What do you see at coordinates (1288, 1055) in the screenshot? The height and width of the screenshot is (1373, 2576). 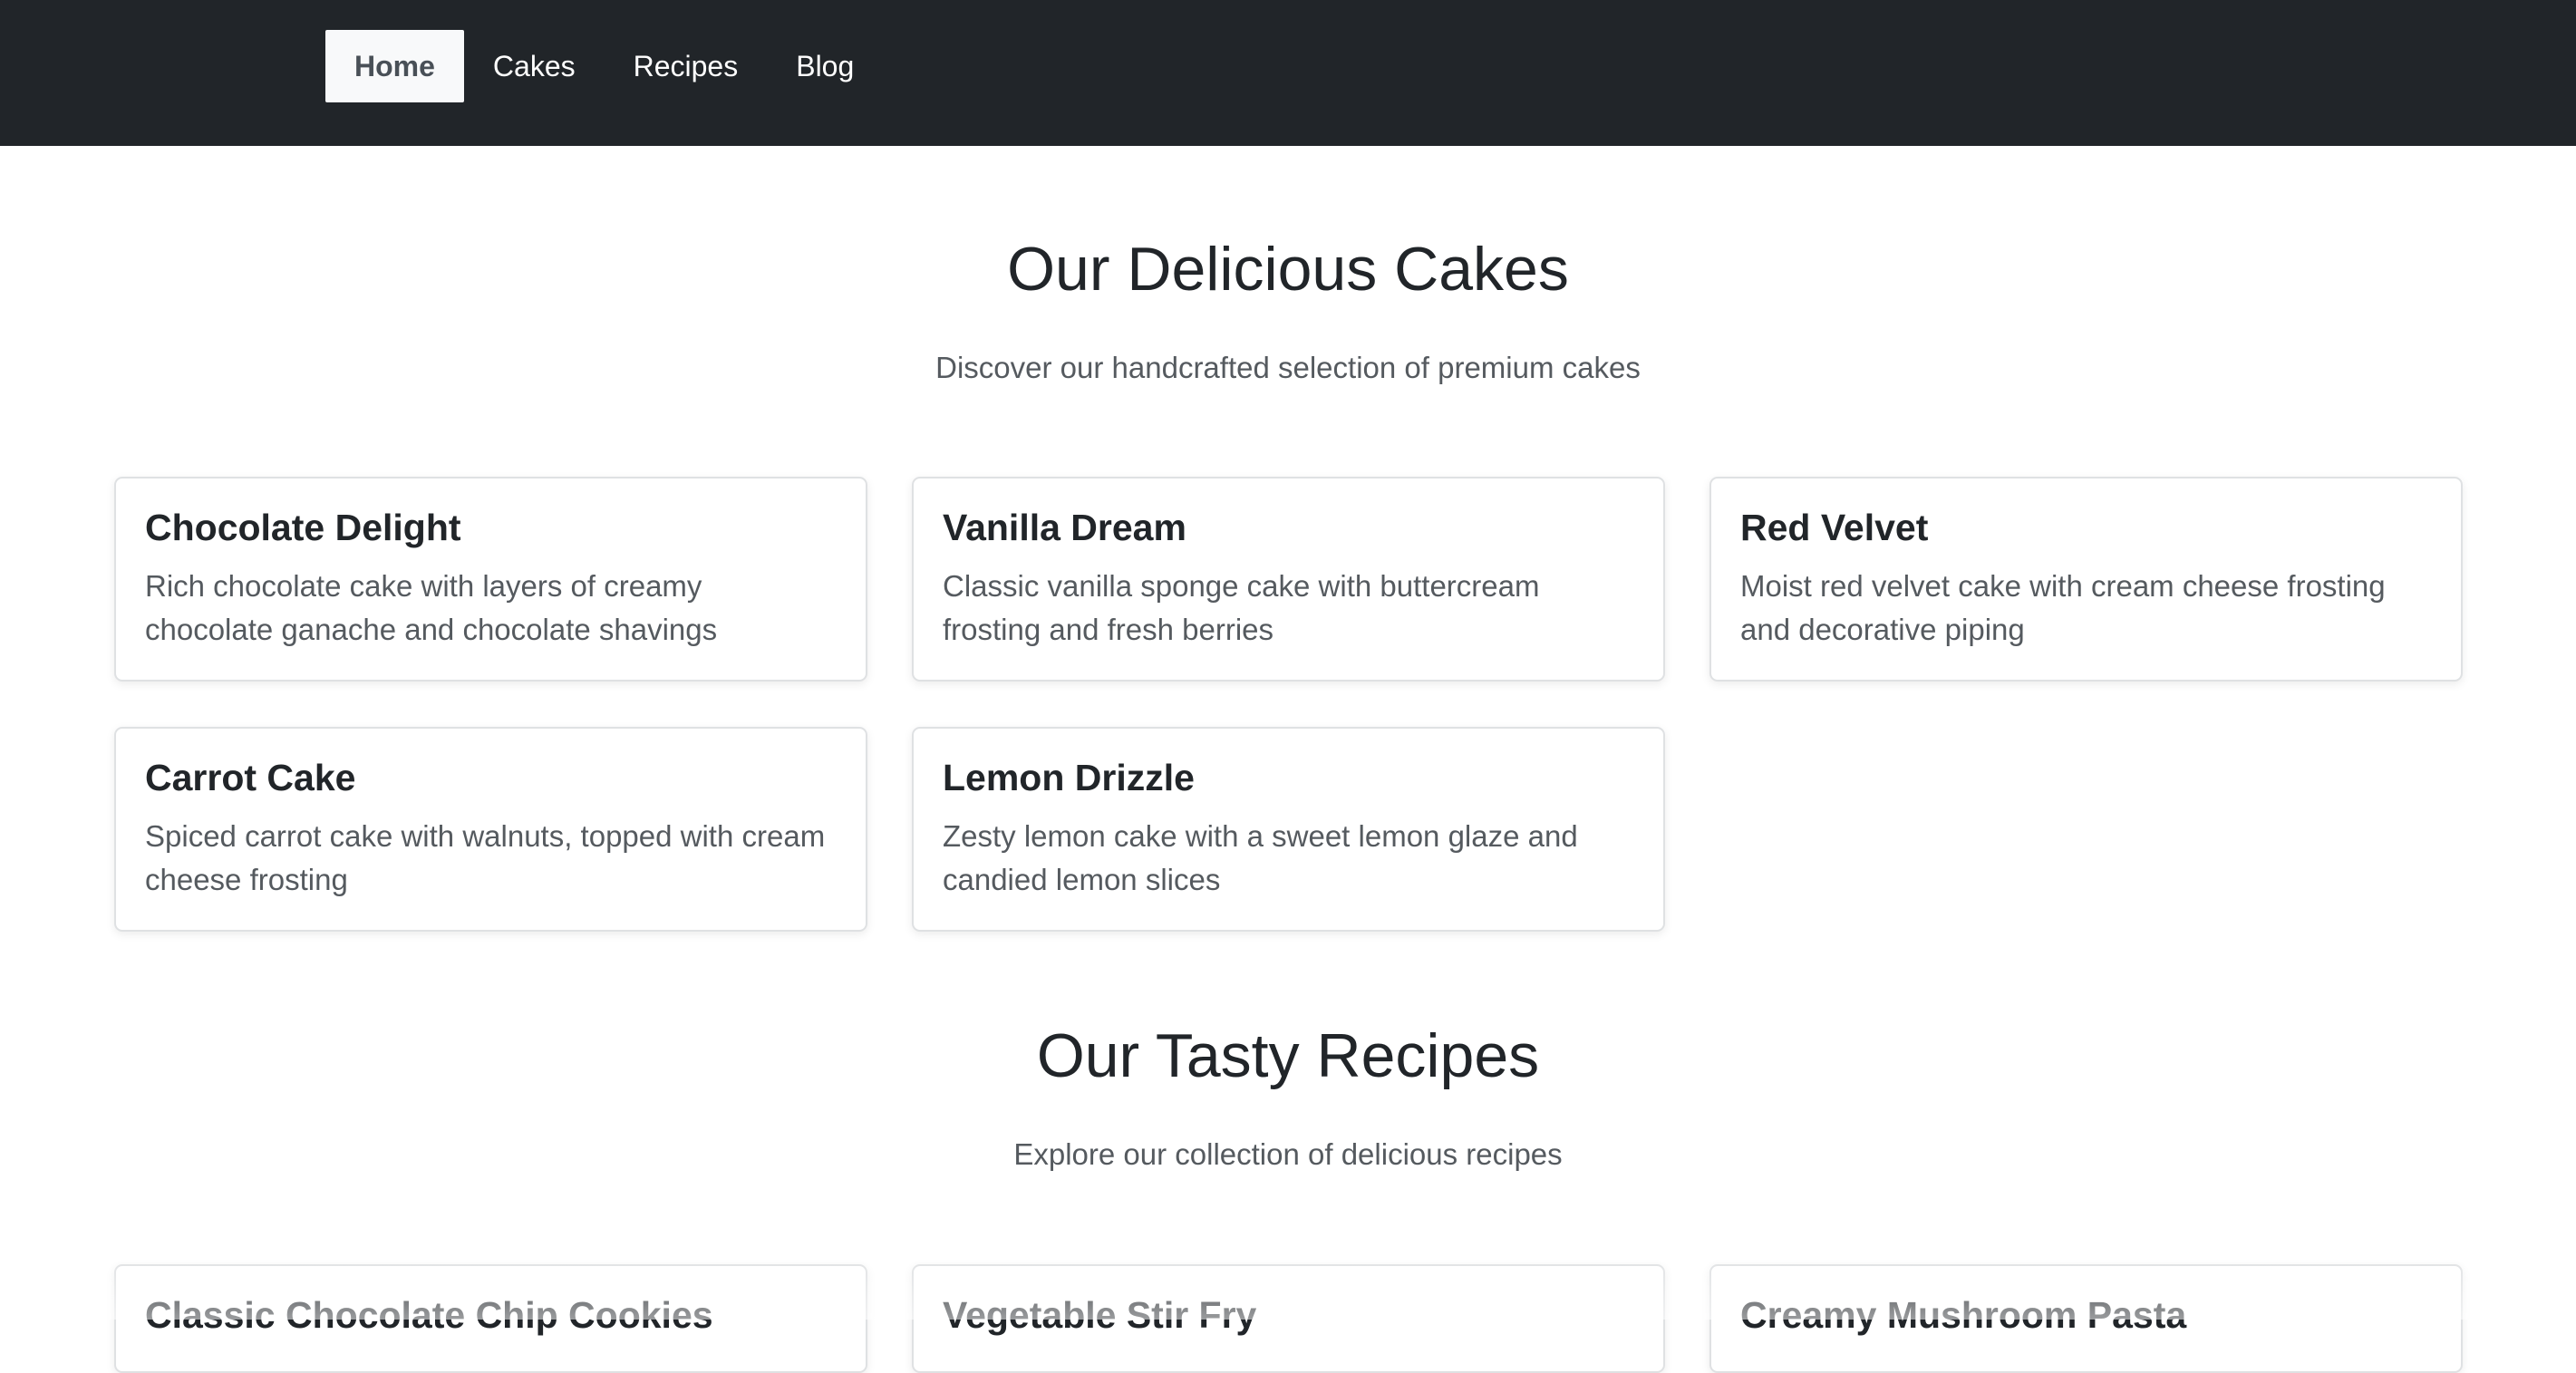 I see `recipes-section-title: Our Tasty Recipes` at bounding box center [1288, 1055].